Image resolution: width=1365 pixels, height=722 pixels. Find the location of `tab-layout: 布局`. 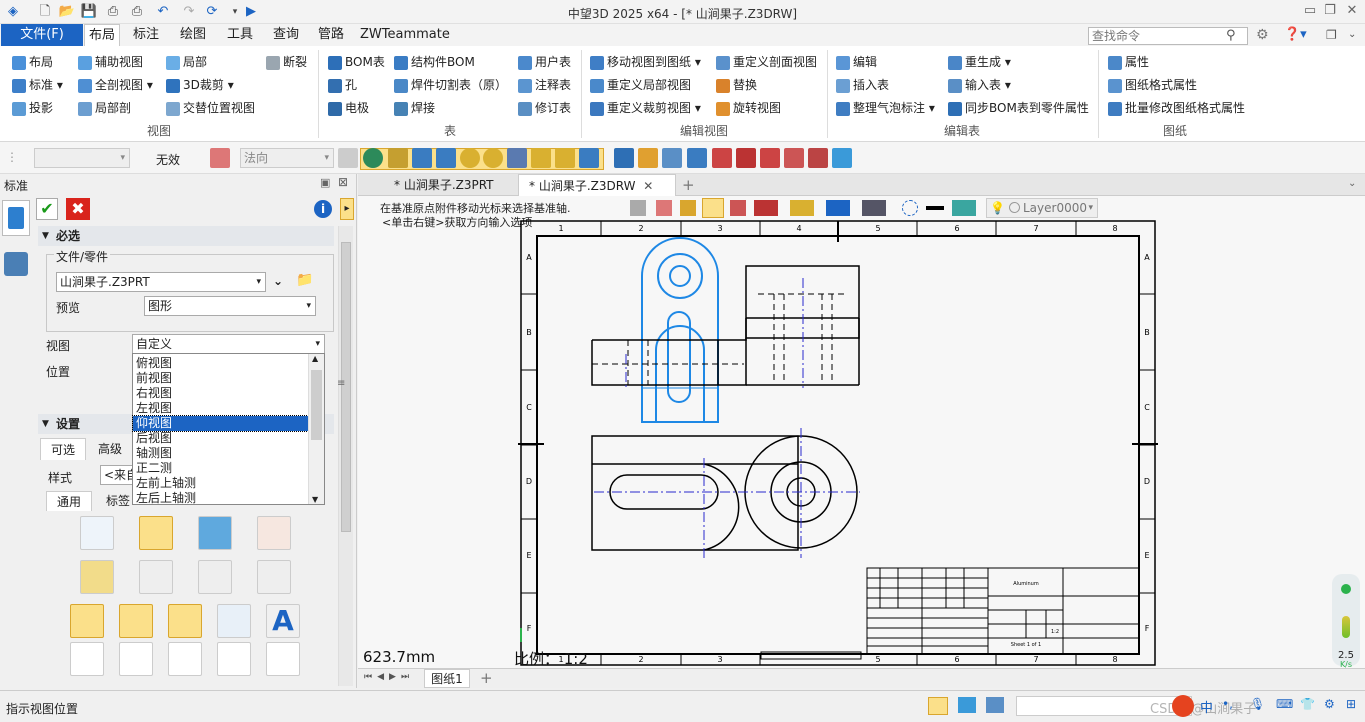

tab-layout: 布局 is located at coordinates (102, 35).